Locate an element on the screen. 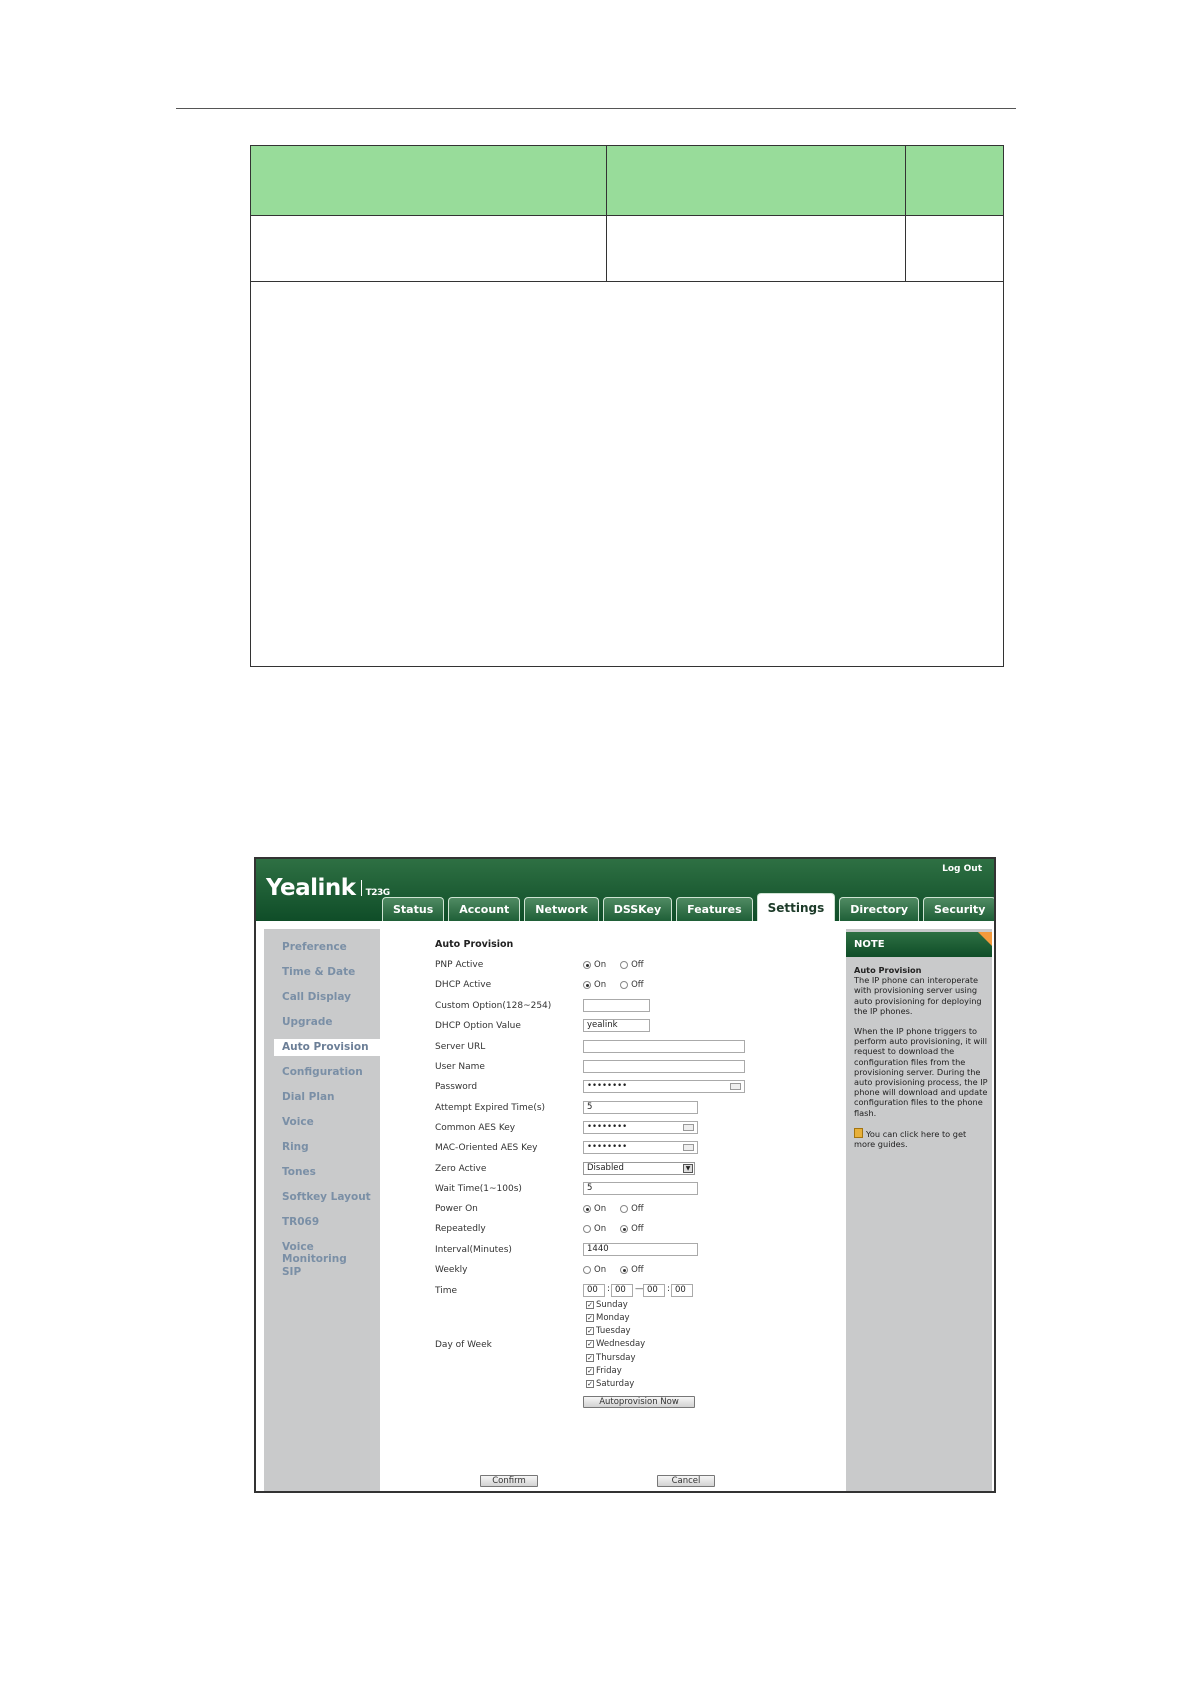 The image size is (1191, 1684). power-on-off-radio is located at coordinates (624, 1209).